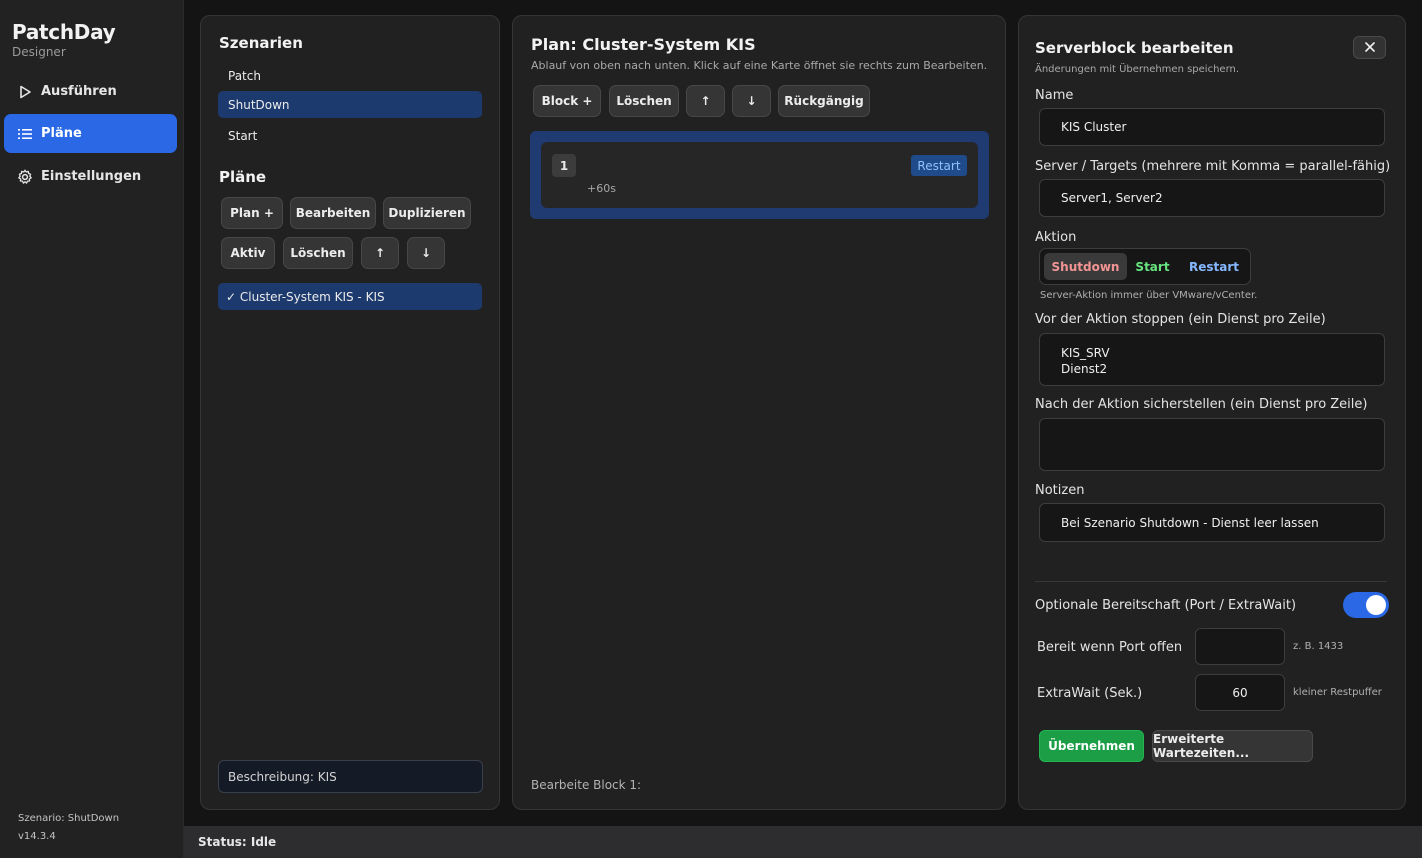 The width and height of the screenshot is (1422, 858). What do you see at coordinates (1085, 353) in the screenshot?
I see `stop-service-line: KIS_SRV` at bounding box center [1085, 353].